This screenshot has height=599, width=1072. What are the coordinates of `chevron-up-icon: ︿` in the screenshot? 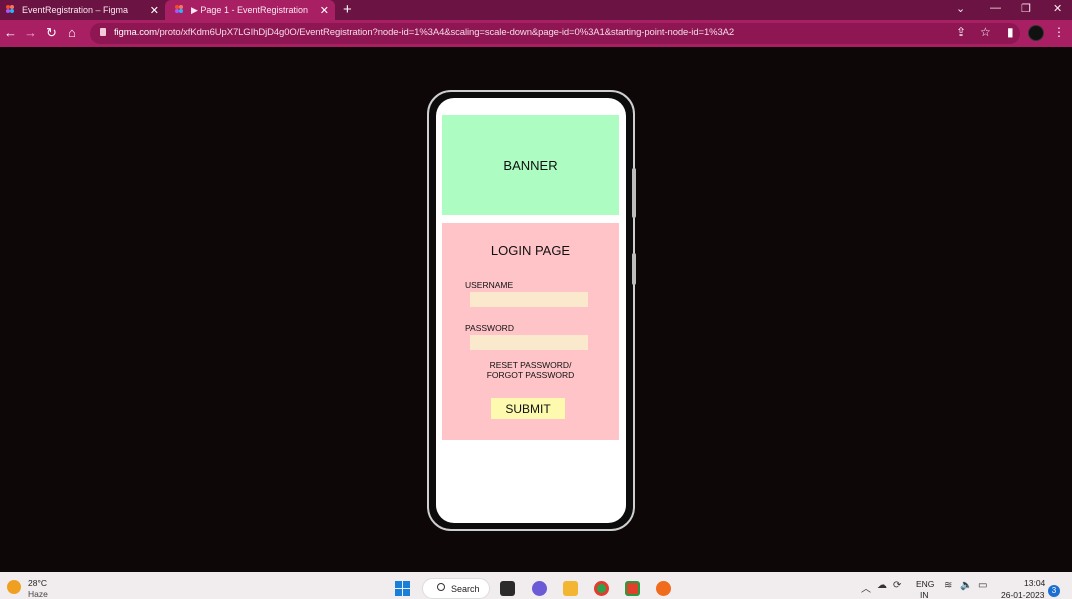 It's located at (866, 587).